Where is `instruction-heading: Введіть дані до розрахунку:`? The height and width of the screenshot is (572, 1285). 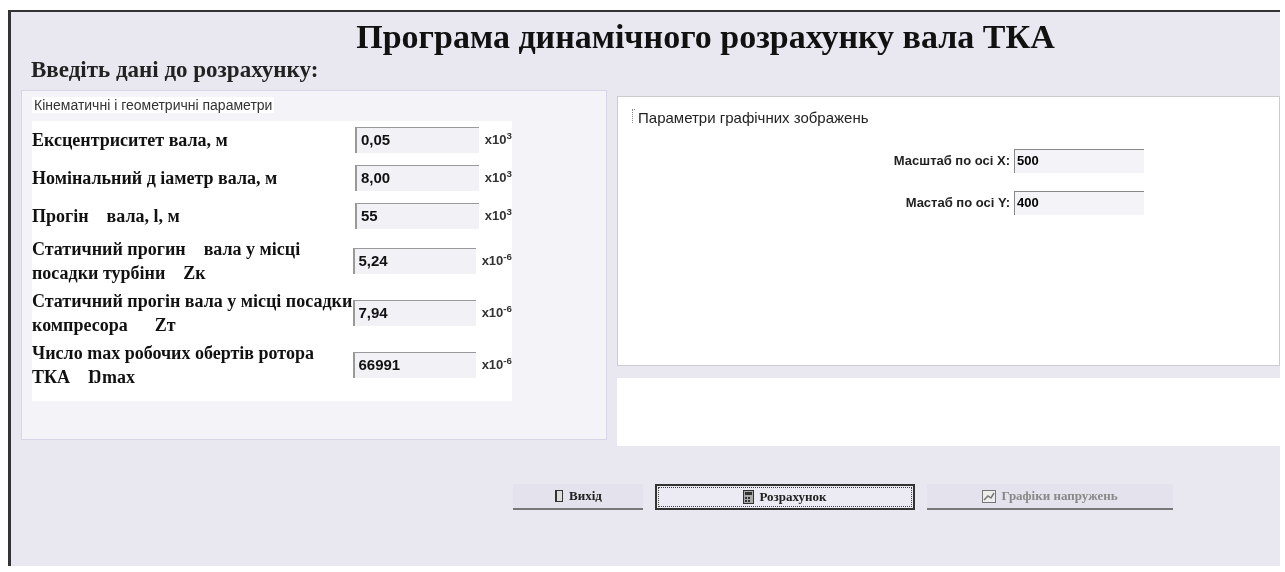 instruction-heading: Введіть дані до розрахунку: is located at coordinates (175, 69).